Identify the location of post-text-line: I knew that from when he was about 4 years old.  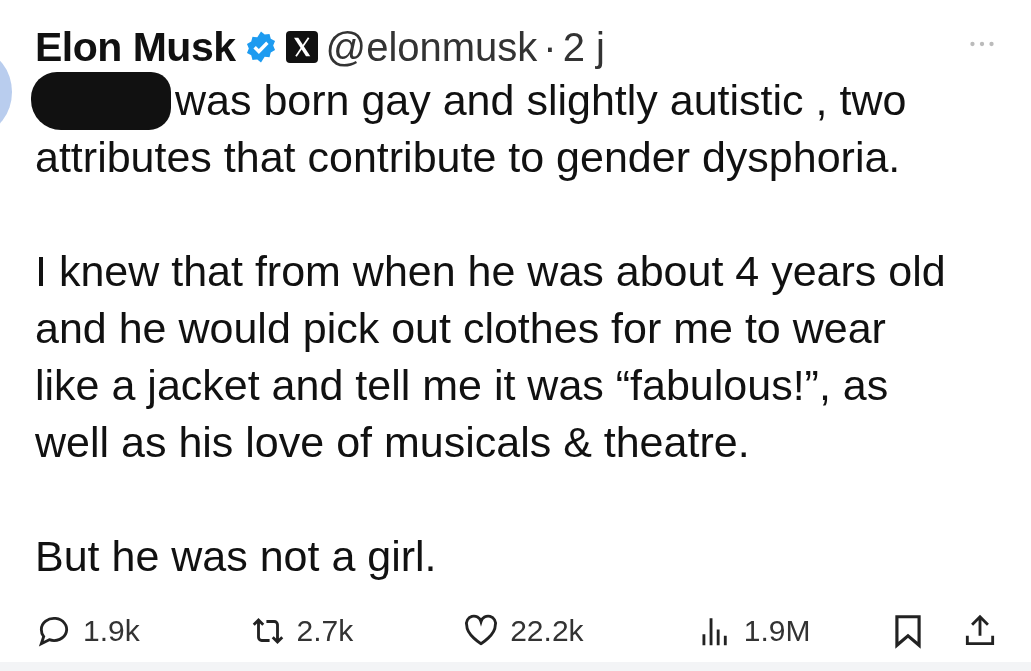
(490, 271).